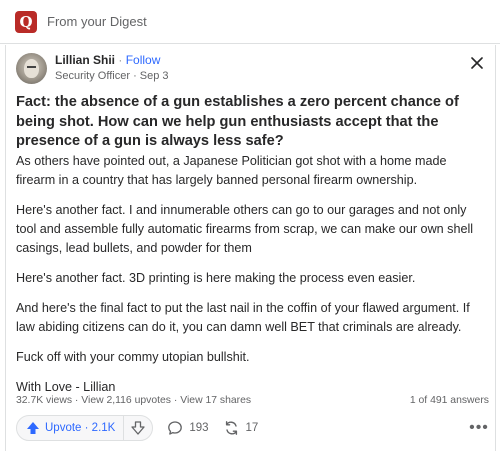 This screenshot has width=500, height=451. What do you see at coordinates (31, 68) in the screenshot?
I see `avatar` at bounding box center [31, 68].